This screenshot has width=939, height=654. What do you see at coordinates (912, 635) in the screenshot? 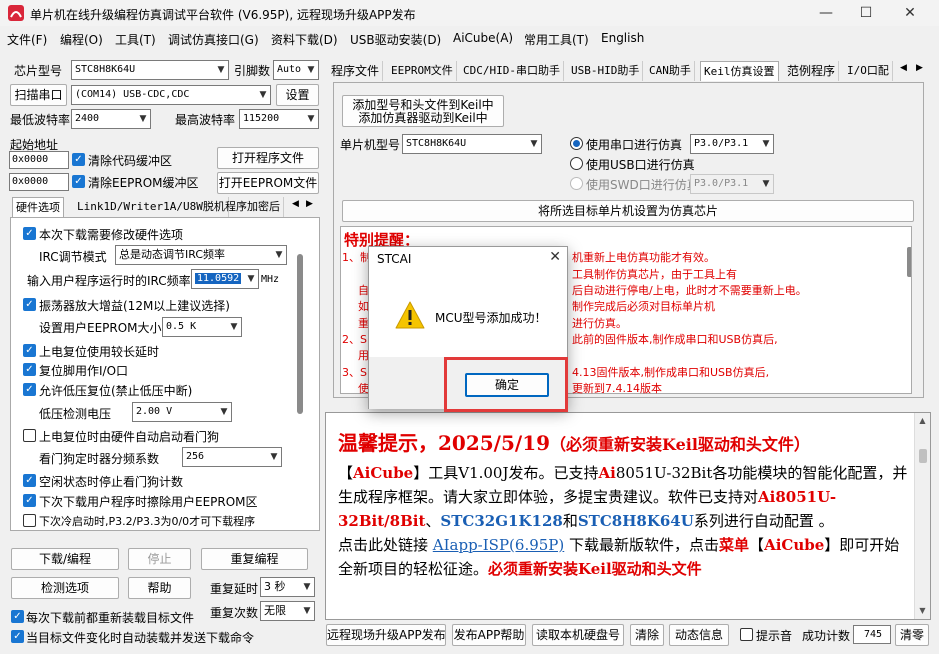
I see `reset-count-button: 清零` at bounding box center [912, 635].